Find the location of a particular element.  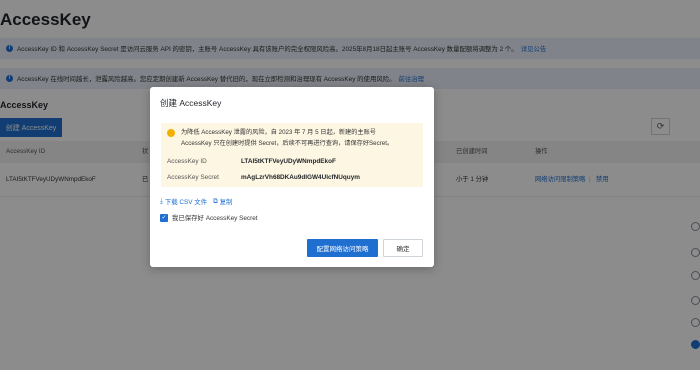

download-csv-label: 下载 CSV 文件 is located at coordinates (186, 202).